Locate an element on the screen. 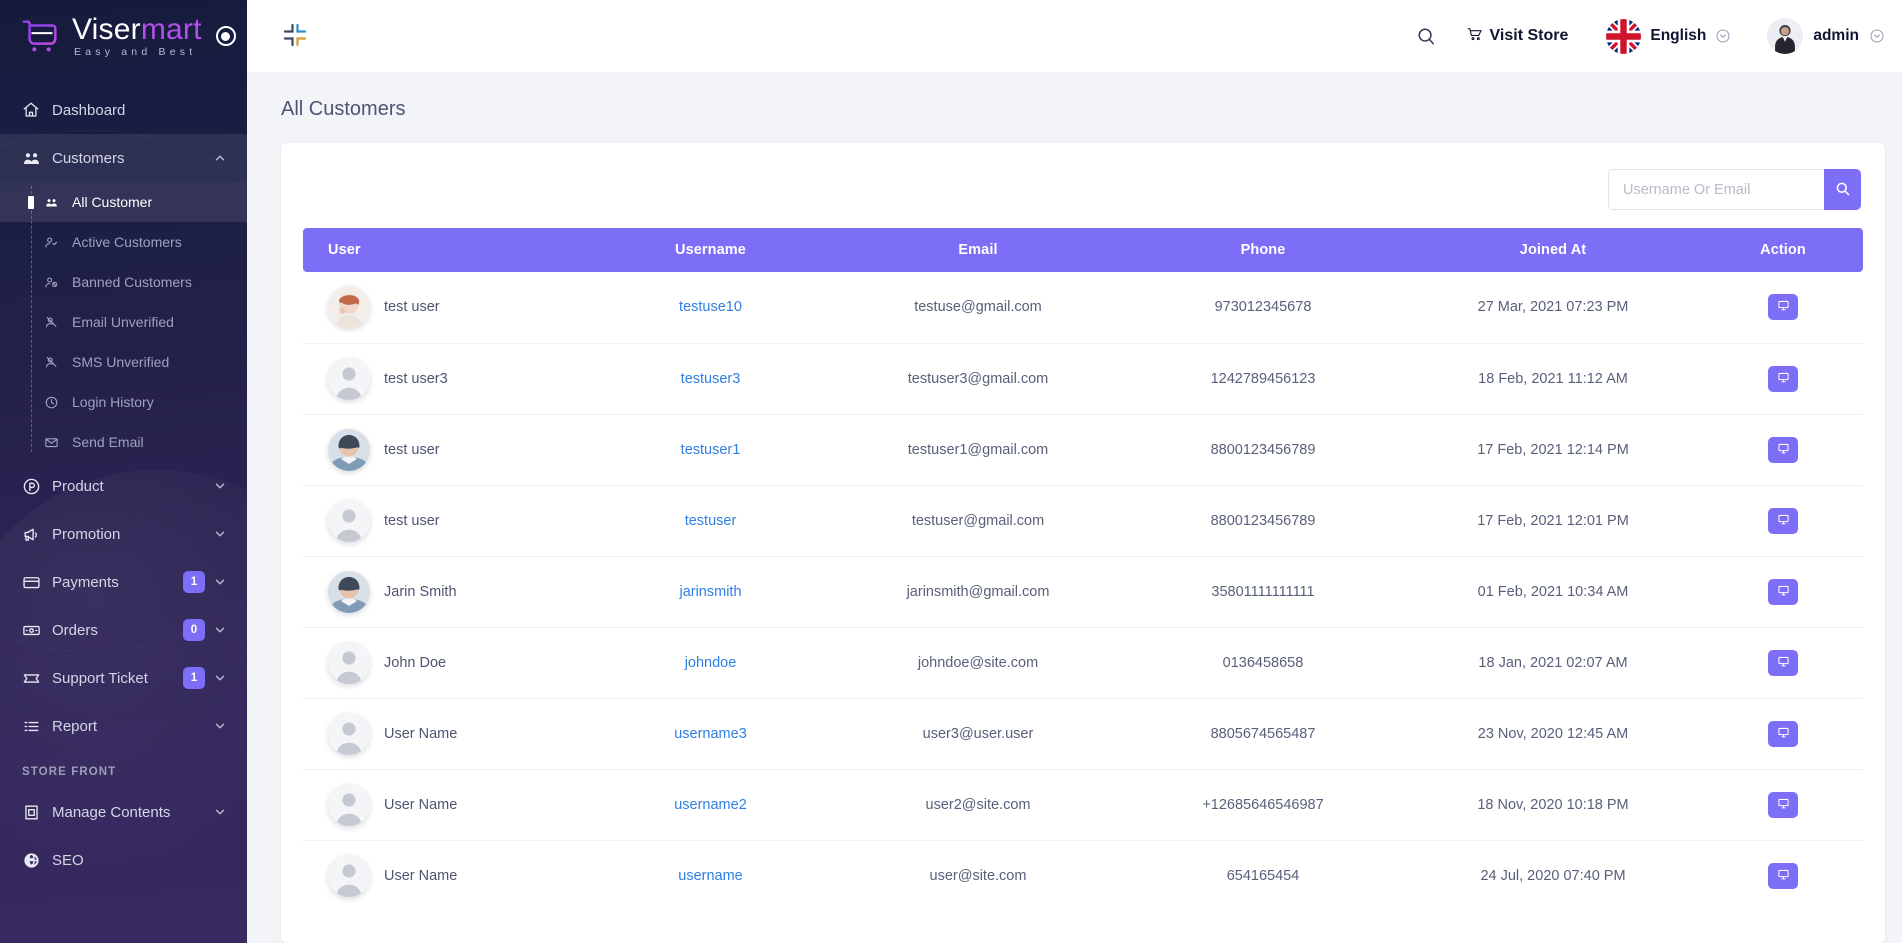 The image size is (1902, 943). username-link: testuser3 is located at coordinates (711, 379).